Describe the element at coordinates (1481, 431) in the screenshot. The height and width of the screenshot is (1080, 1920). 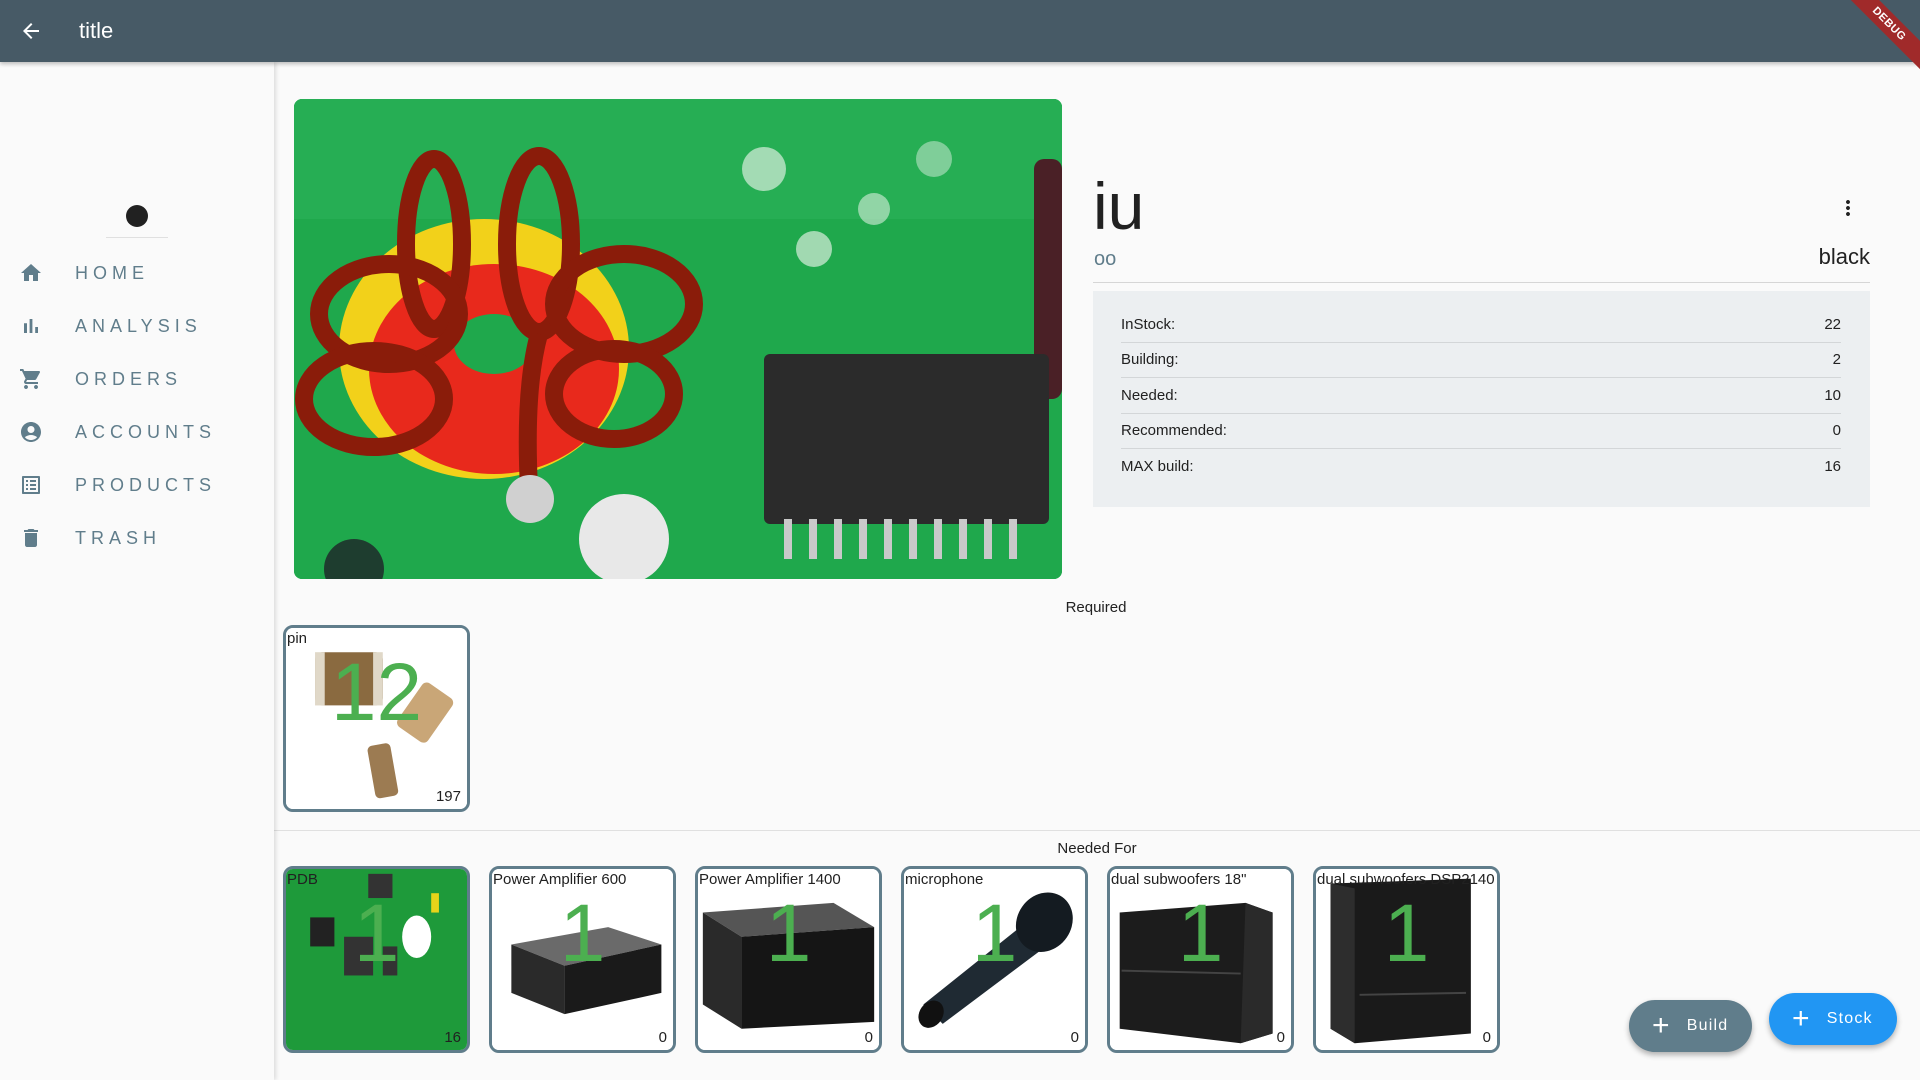
I see `stat-row-recommended: Recommended: 0` at that location.